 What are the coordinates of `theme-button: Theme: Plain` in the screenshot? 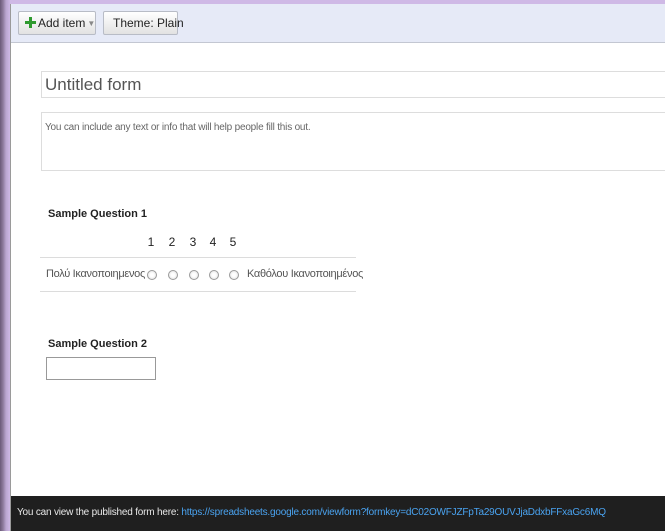 It's located at (143, 23).